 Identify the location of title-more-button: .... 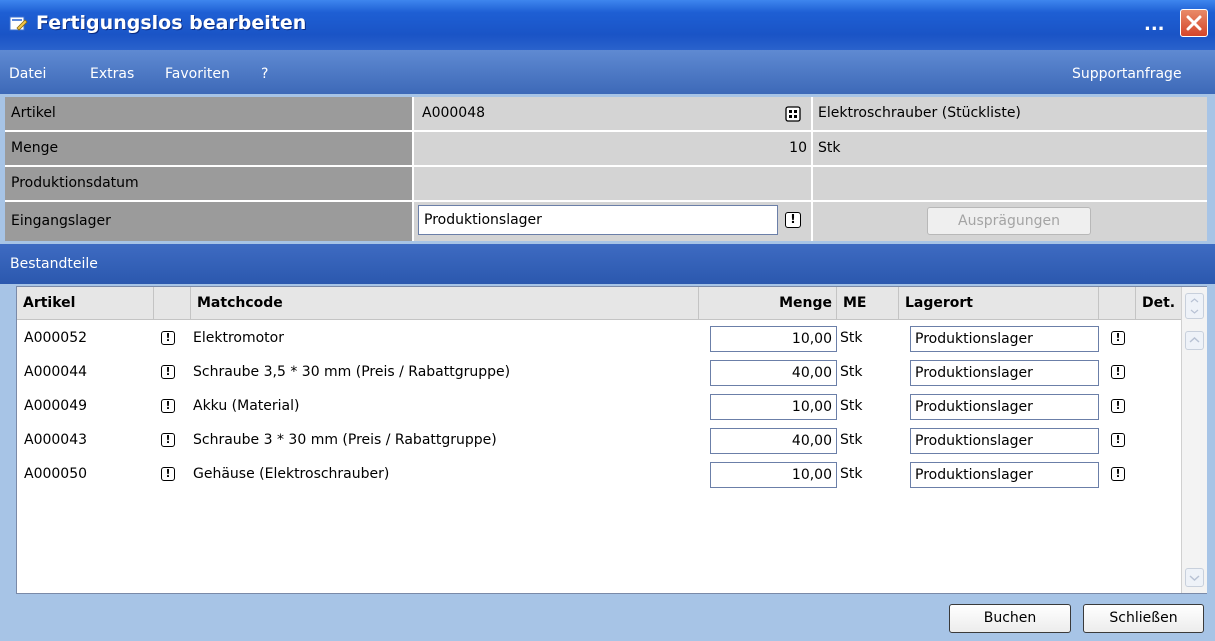
(1154, 24).